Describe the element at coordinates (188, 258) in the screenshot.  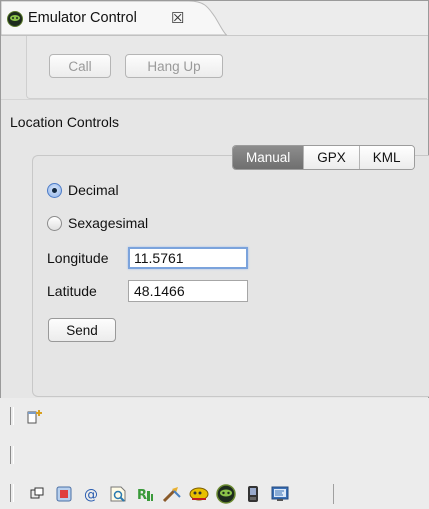
I see `longitude-field` at that location.